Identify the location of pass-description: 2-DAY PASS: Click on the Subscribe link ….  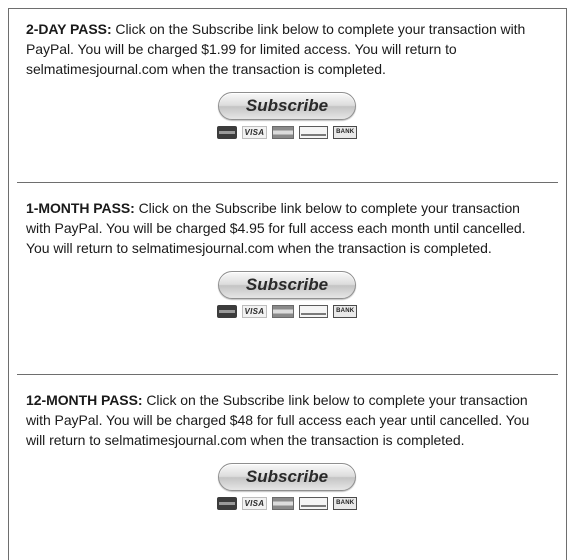
(287, 49).